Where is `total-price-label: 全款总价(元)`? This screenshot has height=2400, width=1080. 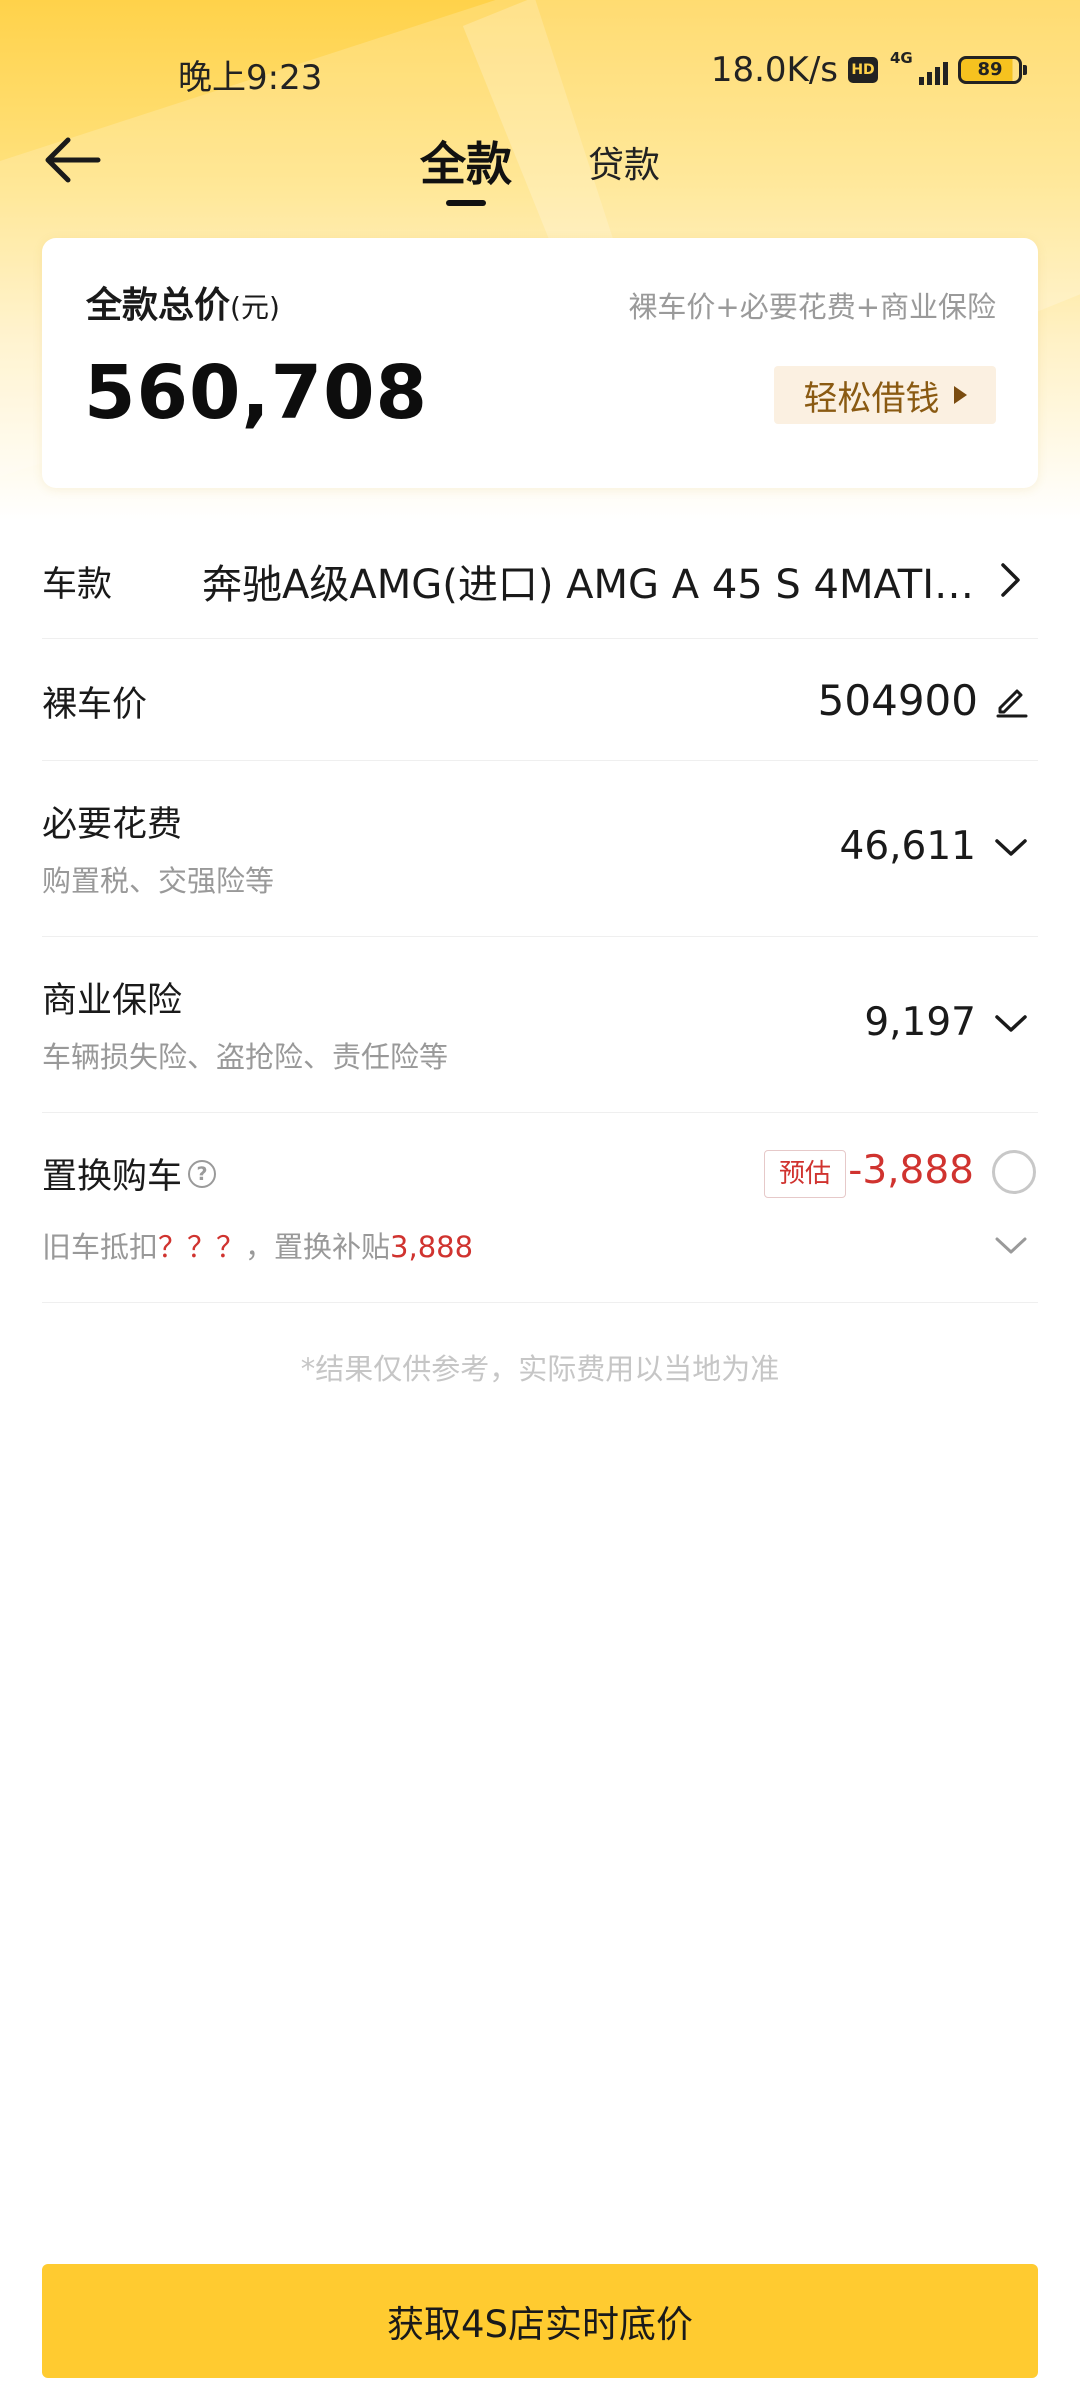 total-price-label: 全款总价(元) is located at coordinates (183, 305).